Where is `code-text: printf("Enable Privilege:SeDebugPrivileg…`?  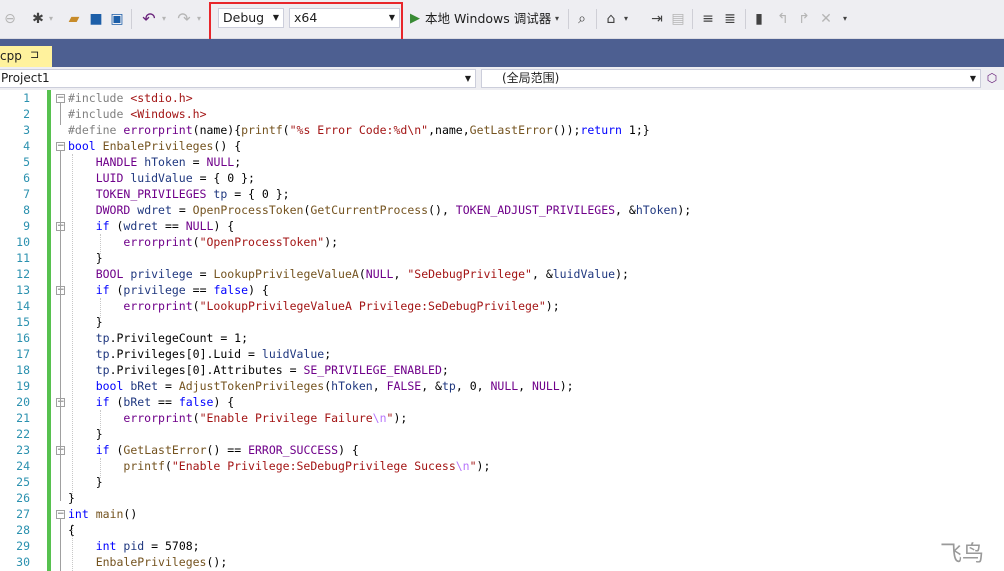 code-text: printf("Enable Privilege:SeDebugPrivileg… is located at coordinates (307, 466).